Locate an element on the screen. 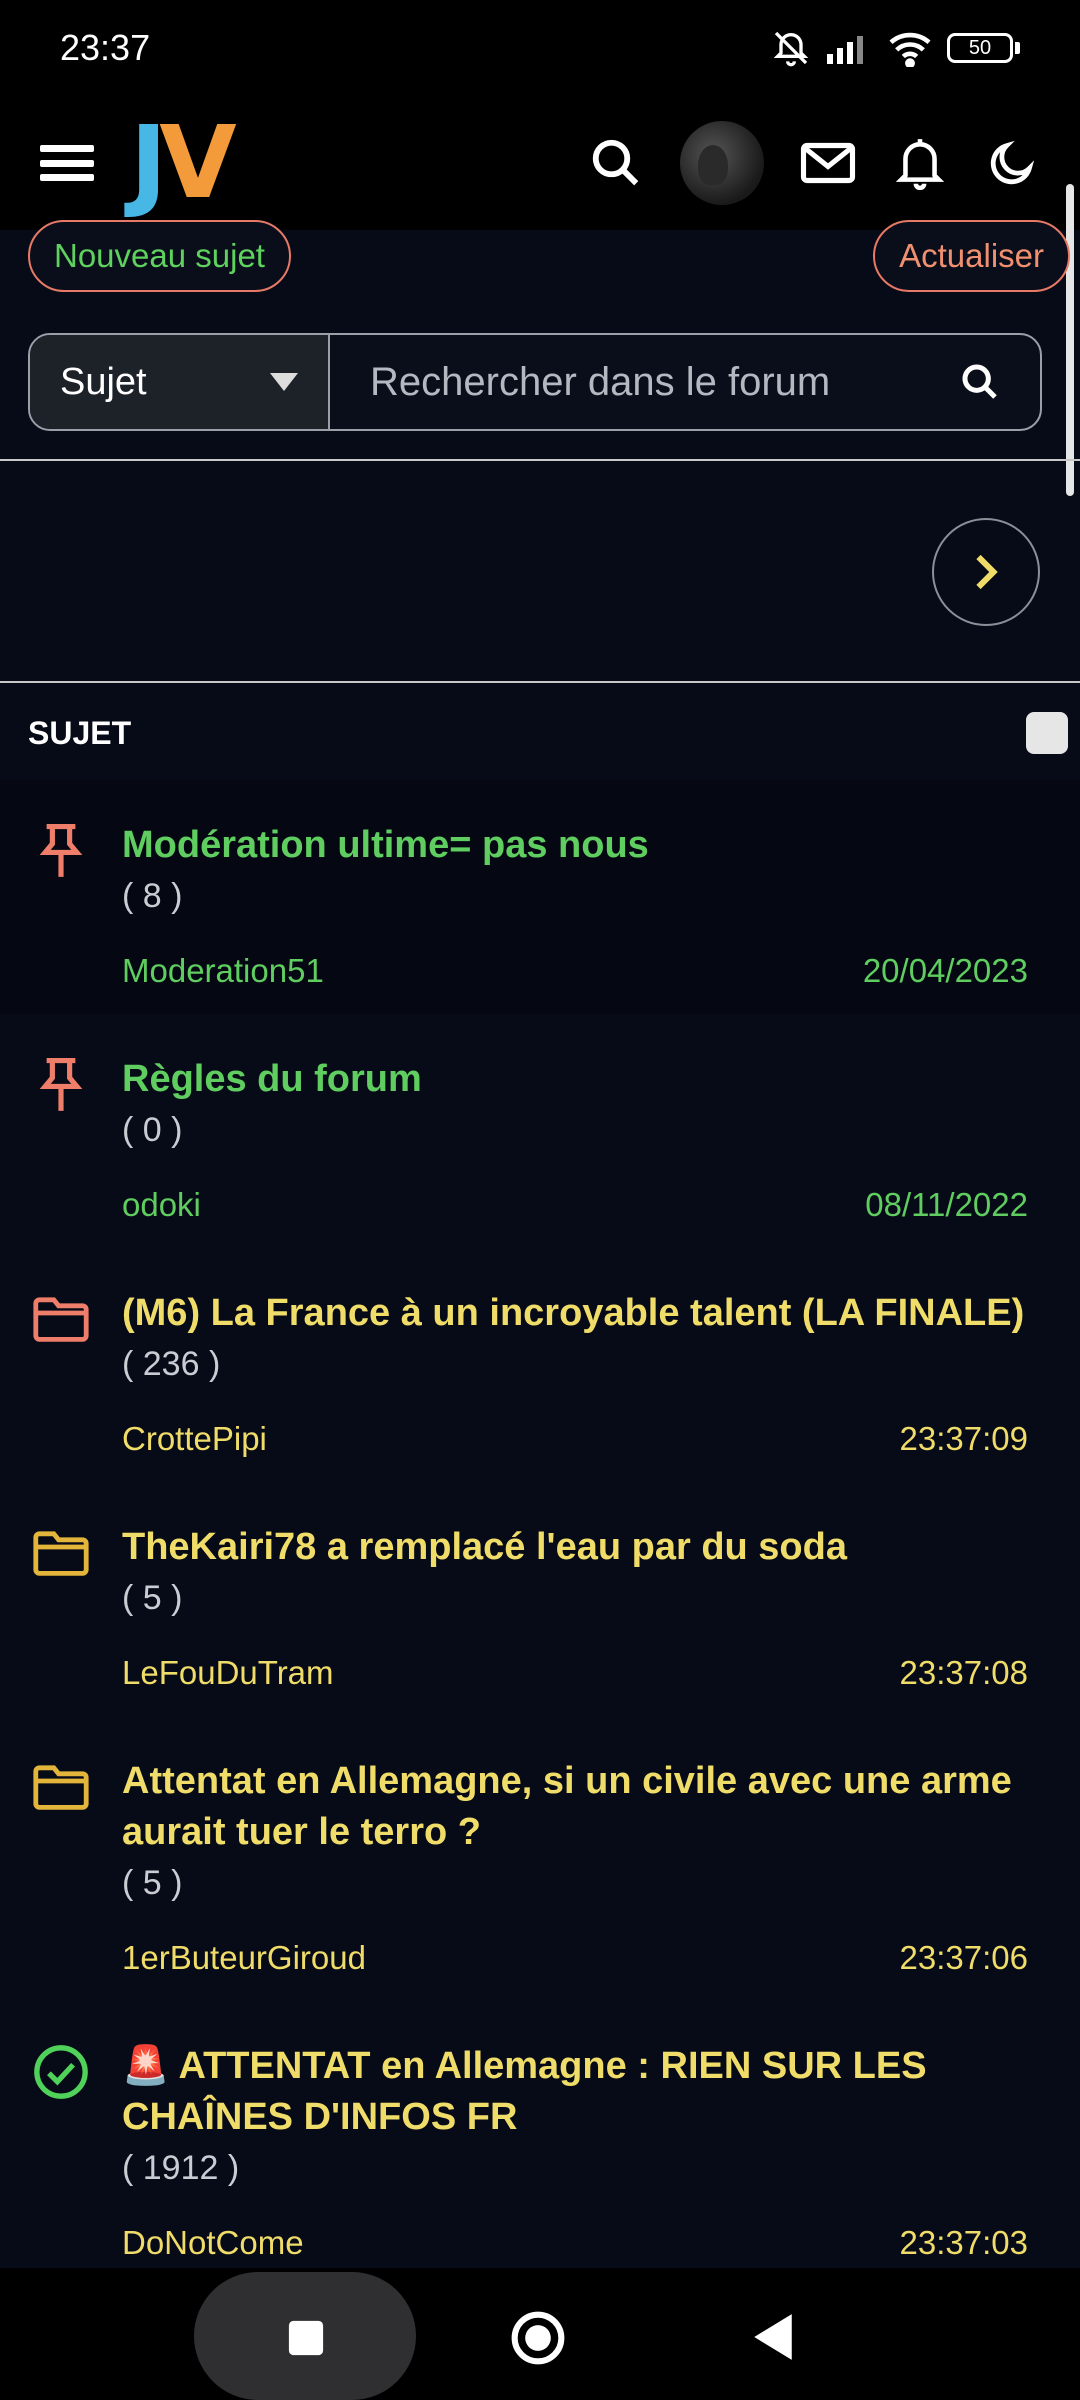 Image resolution: width=1080 pixels, height=2400 pixels. back-triangle-icon is located at coordinates (773, 2337).